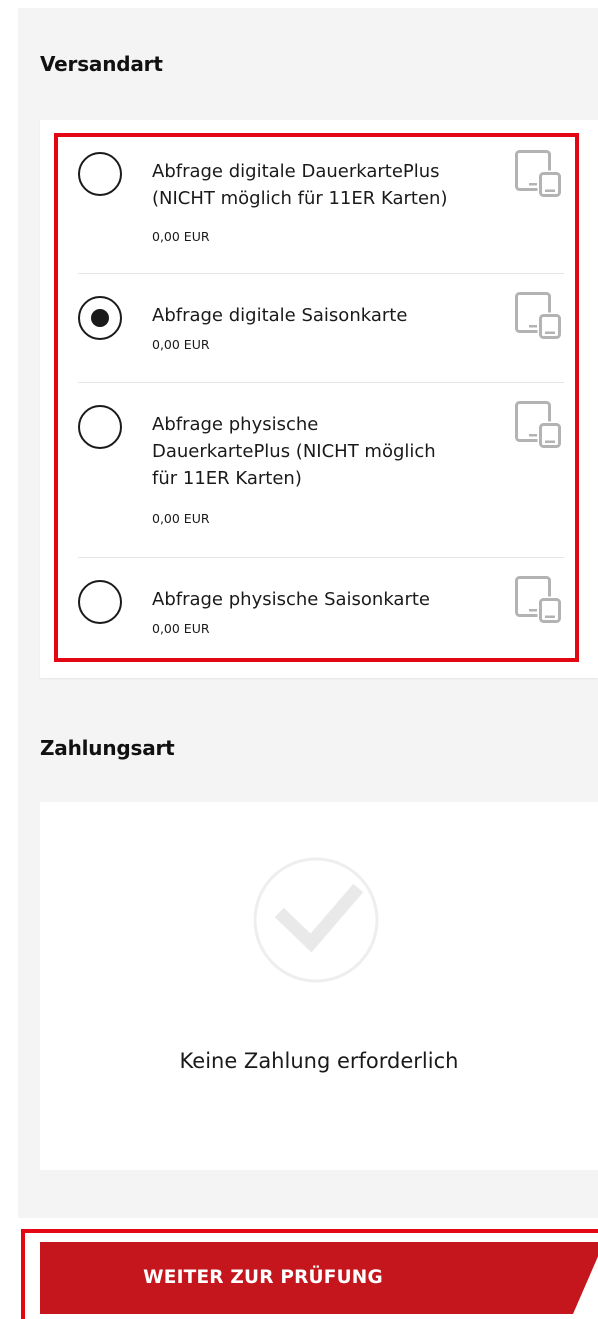 This screenshot has width=598, height=1319. What do you see at coordinates (100, 318) in the screenshot?
I see `radio-button-selected` at bounding box center [100, 318].